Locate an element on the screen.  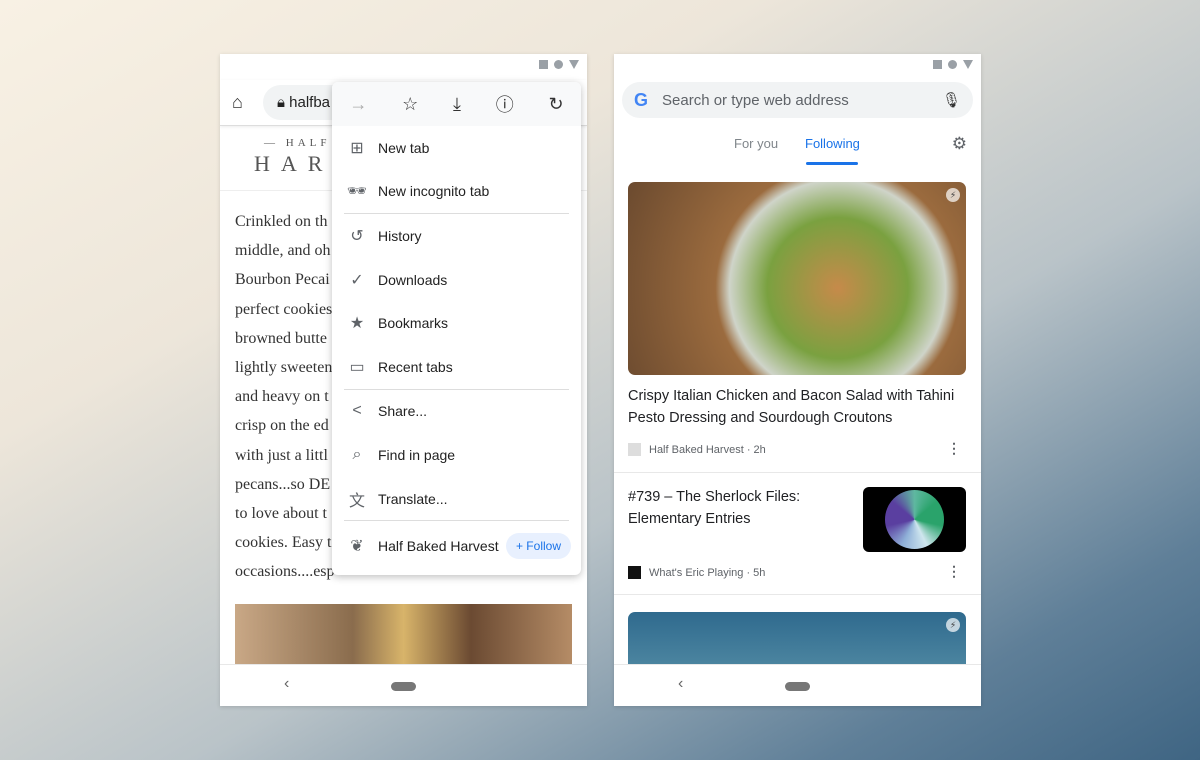
translate-icon: 文 is located at coordinates (356, 501).